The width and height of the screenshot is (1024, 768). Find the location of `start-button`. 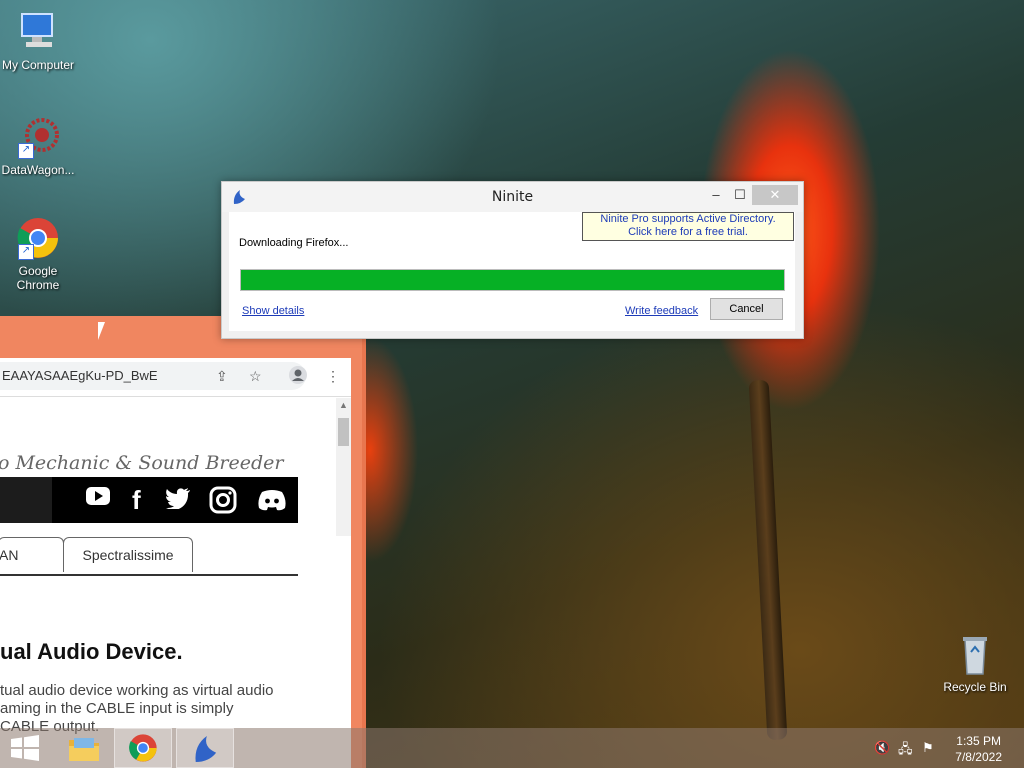

start-button is located at coordinates (29, 748).